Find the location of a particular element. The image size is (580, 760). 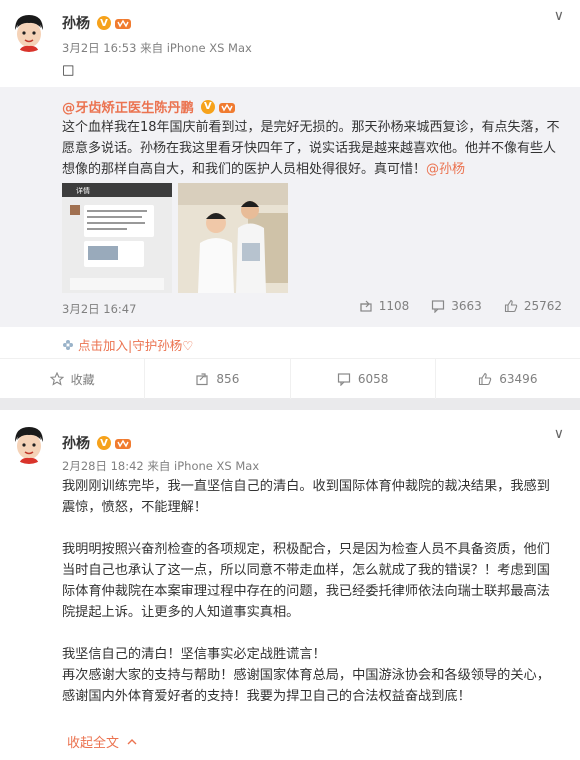

repost-stats: 1108 3663 25762 is located at coordinates (460, 306).